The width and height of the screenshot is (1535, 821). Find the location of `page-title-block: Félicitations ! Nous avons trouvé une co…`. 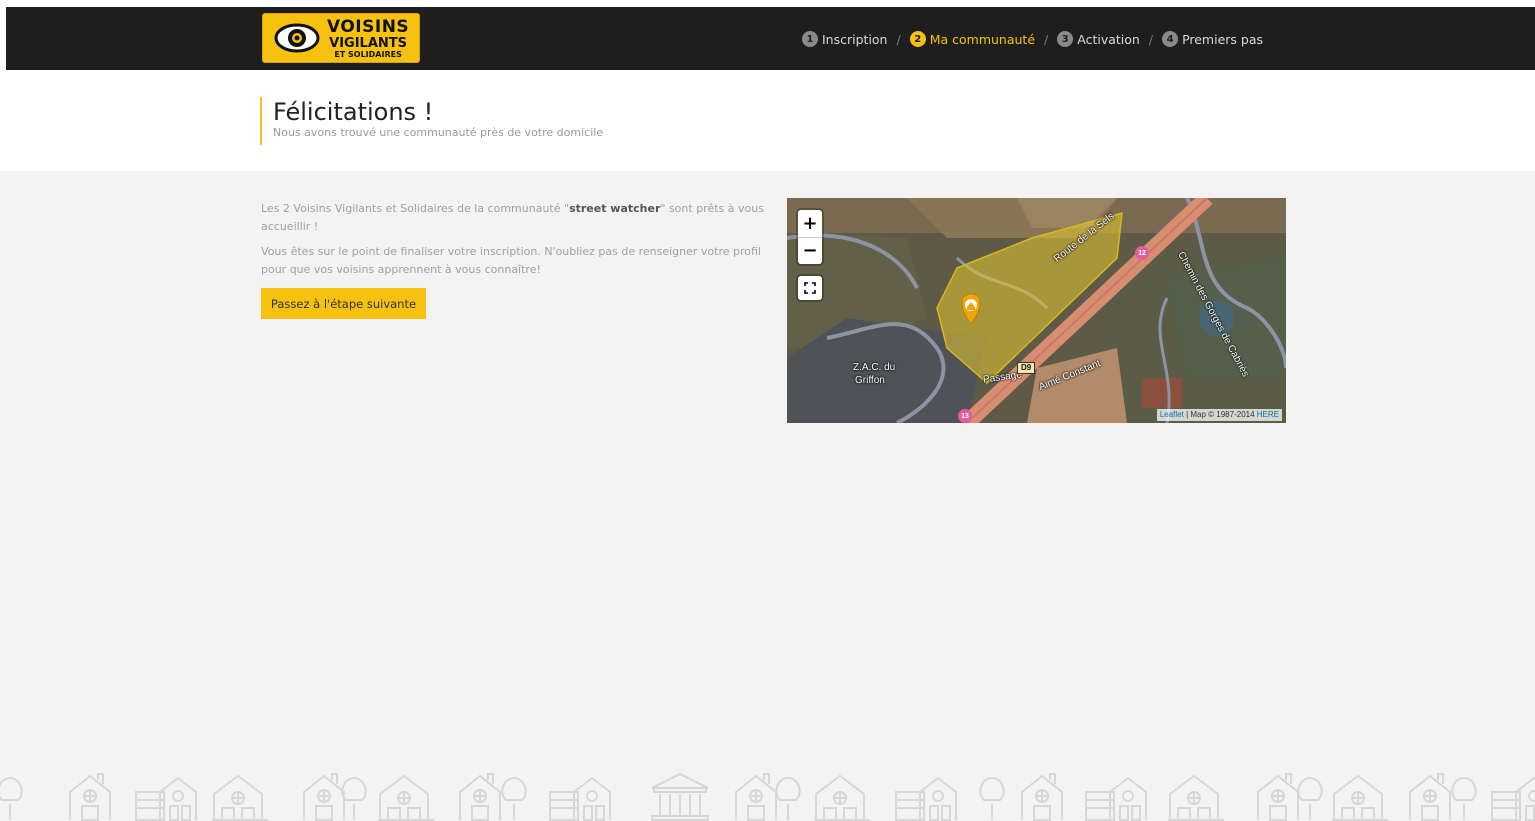

page-title-block: Félicitations ! Nous avons trouvé une co… is located at coordinates (431, 121).